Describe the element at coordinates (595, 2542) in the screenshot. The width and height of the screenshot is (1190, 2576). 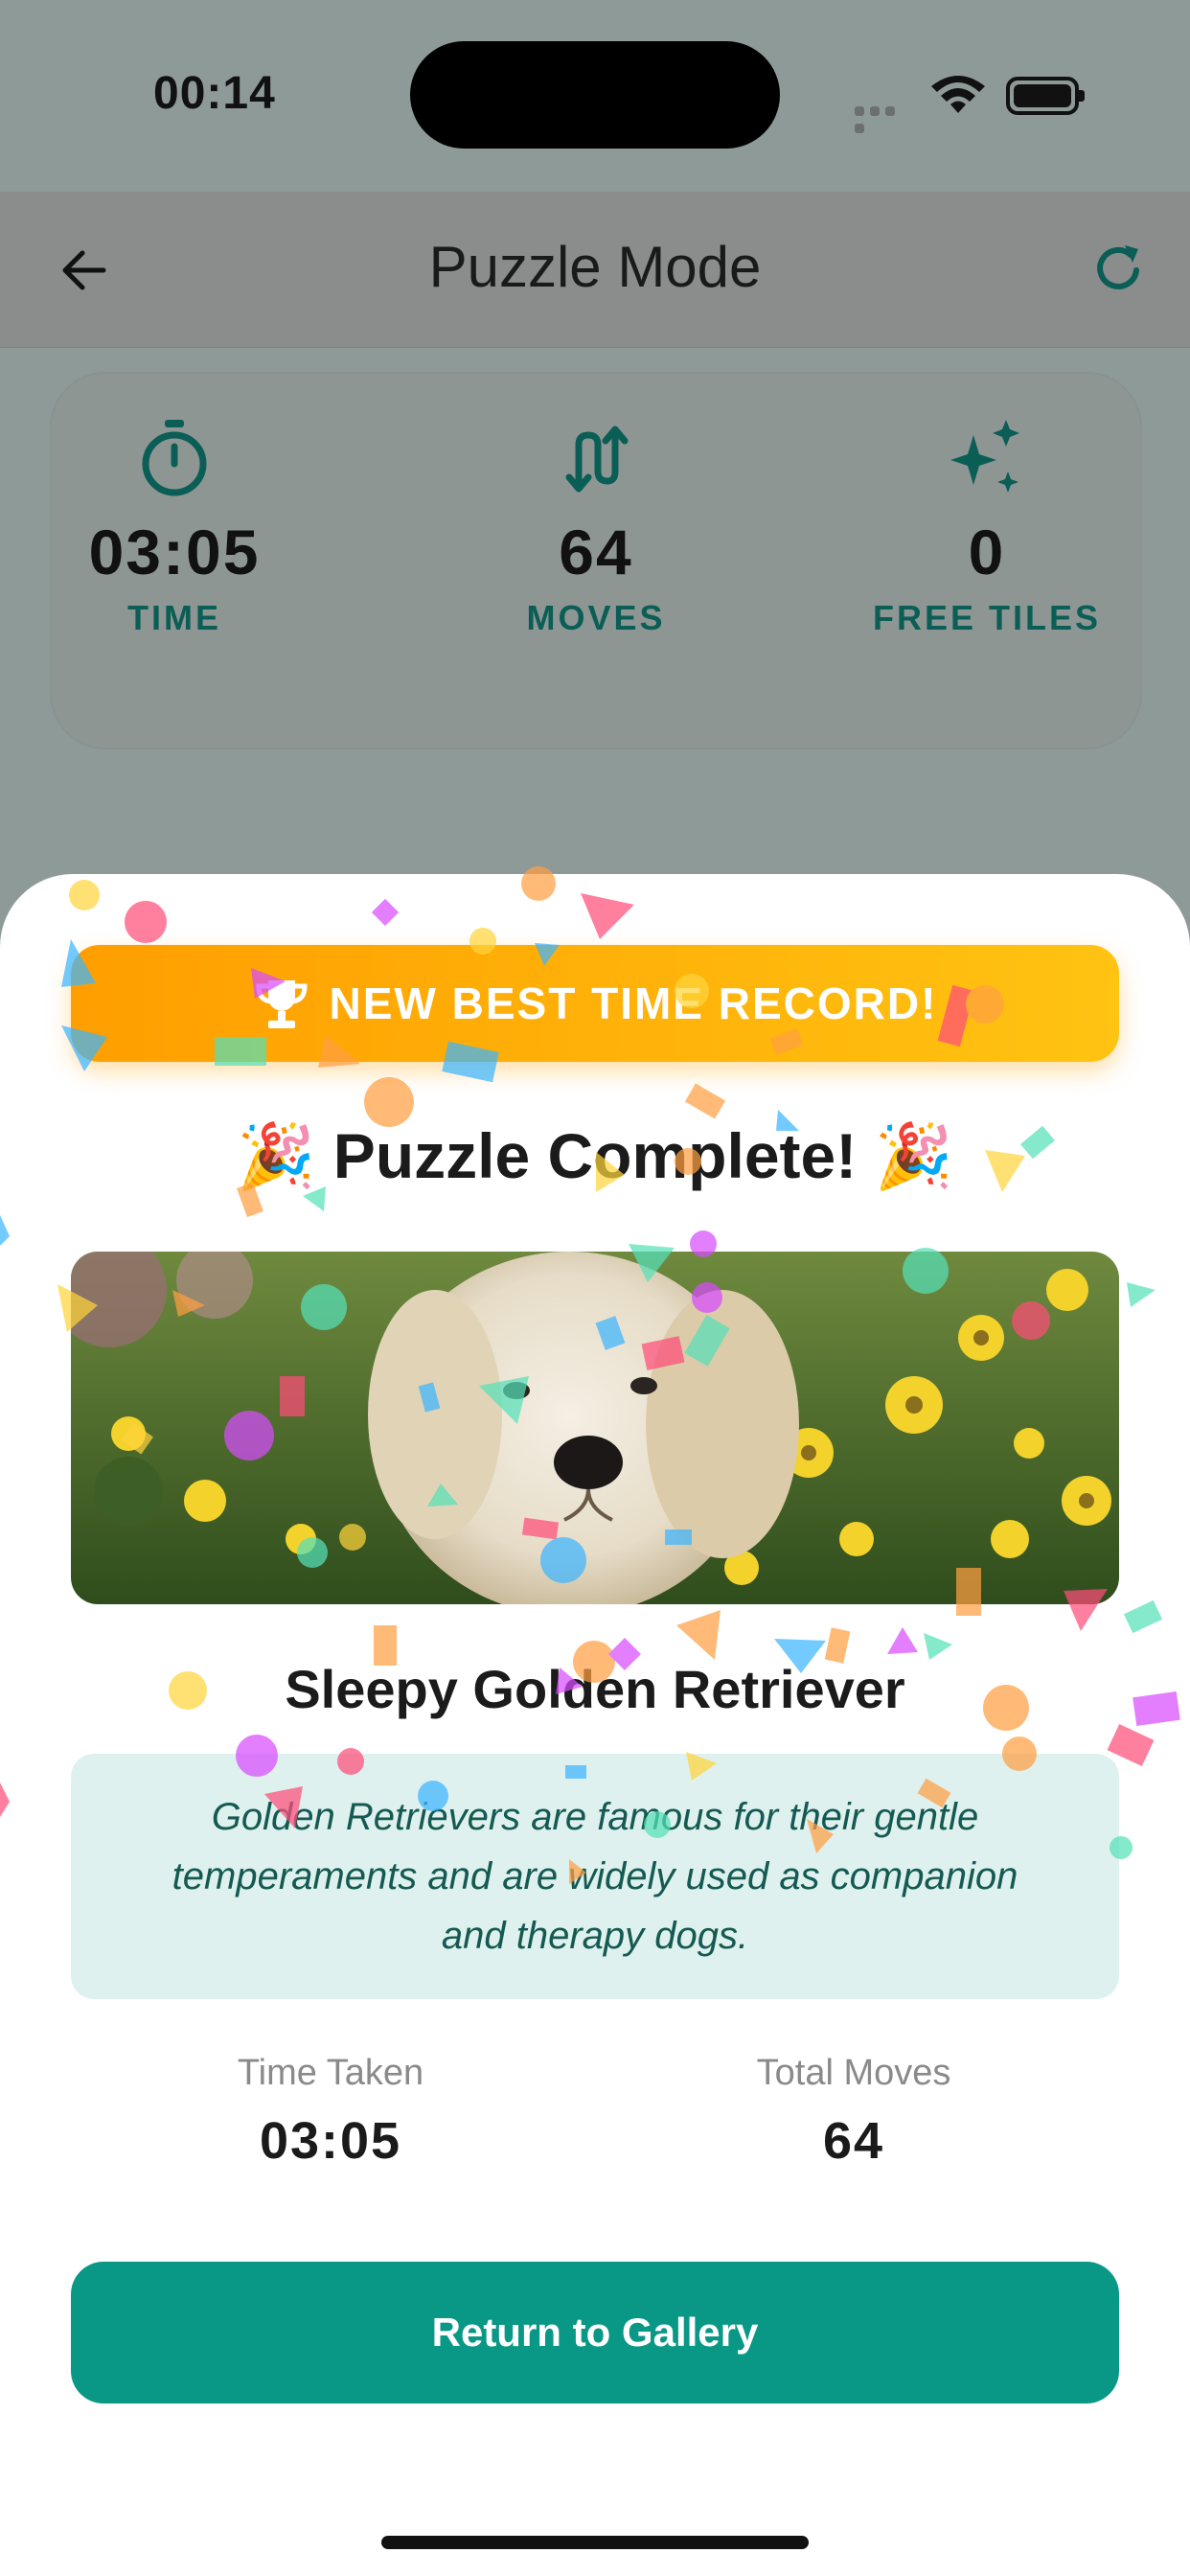
I see `home-indicator` at that location.